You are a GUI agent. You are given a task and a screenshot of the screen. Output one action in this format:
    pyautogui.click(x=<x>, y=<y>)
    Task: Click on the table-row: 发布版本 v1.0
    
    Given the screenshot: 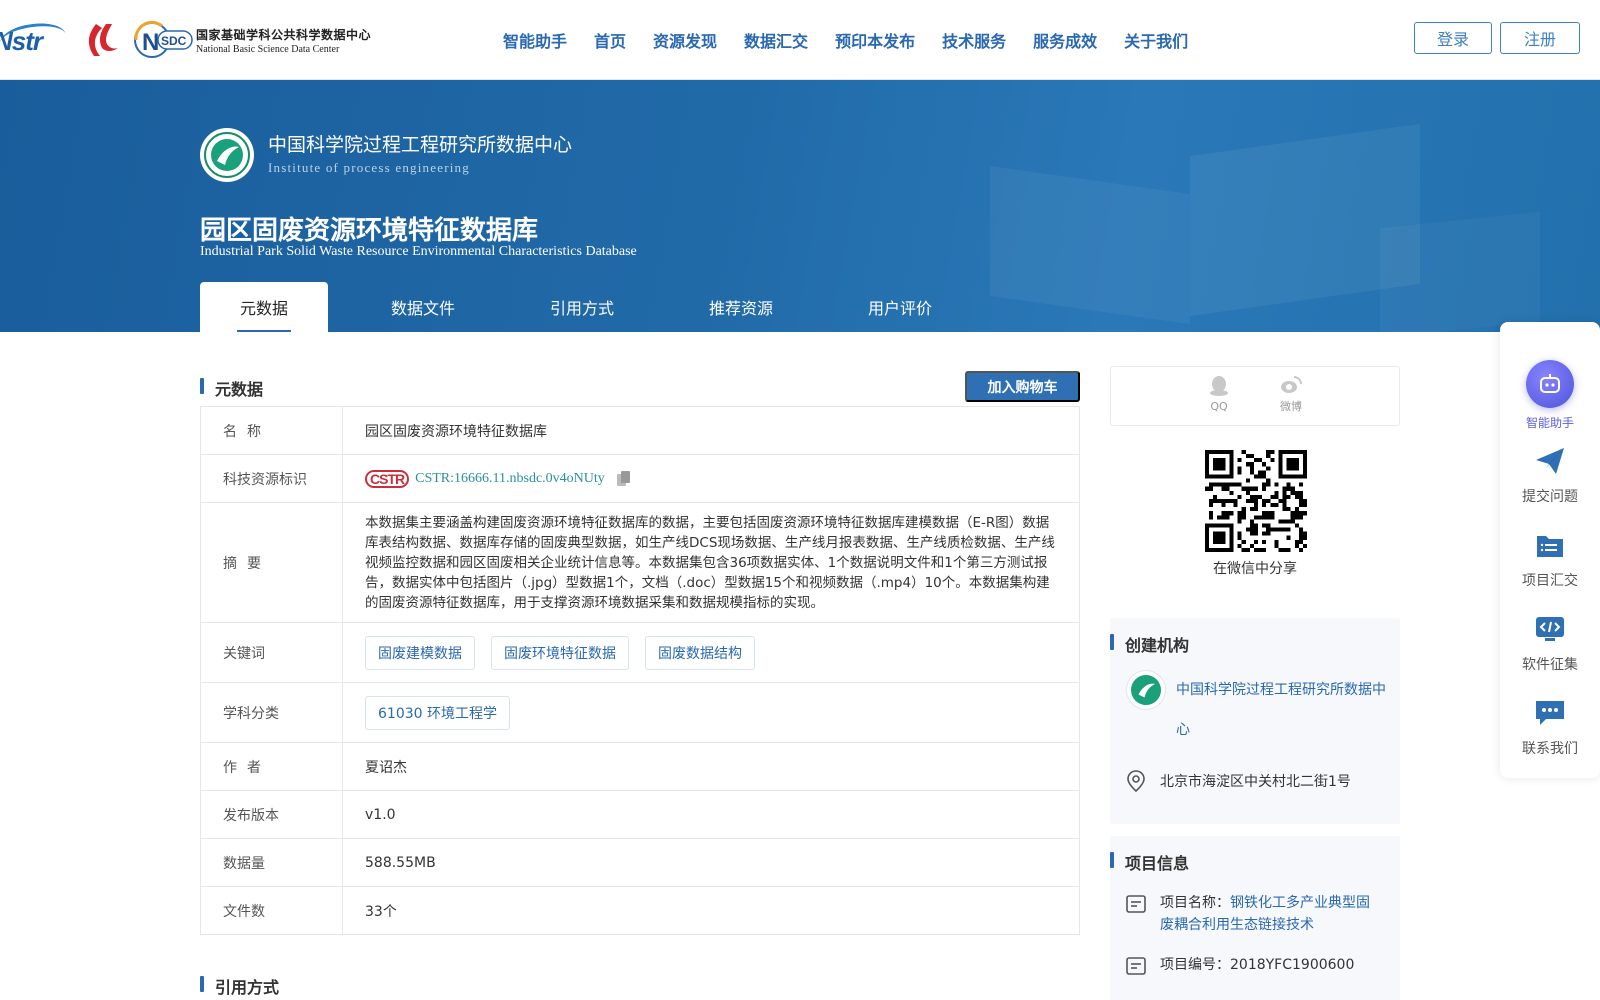 What is the action you would take?
    pyautogui.click(x=640, y=815)
    